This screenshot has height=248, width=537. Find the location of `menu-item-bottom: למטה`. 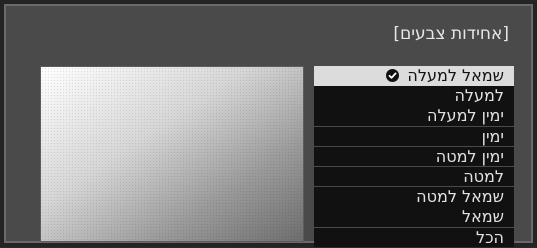

menu-item-bottom: למטה is located at coordinates (414, 176).